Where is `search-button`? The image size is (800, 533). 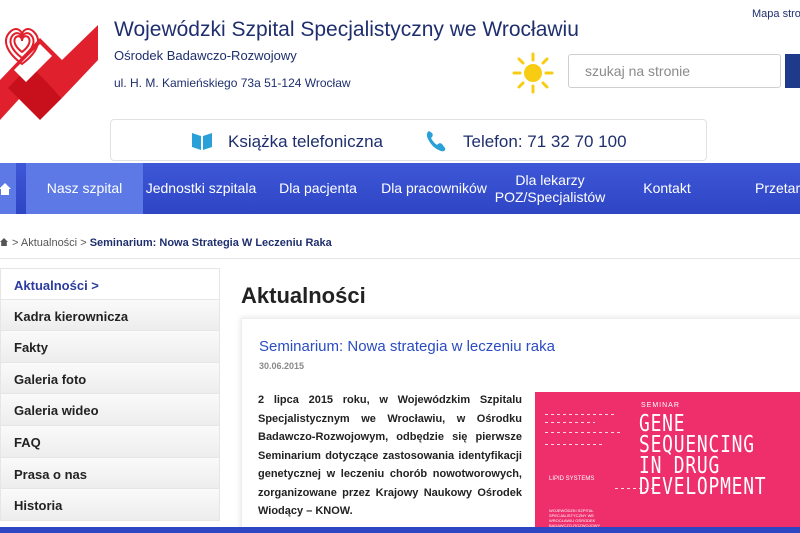 search-button is located at coordinates (792, 71).